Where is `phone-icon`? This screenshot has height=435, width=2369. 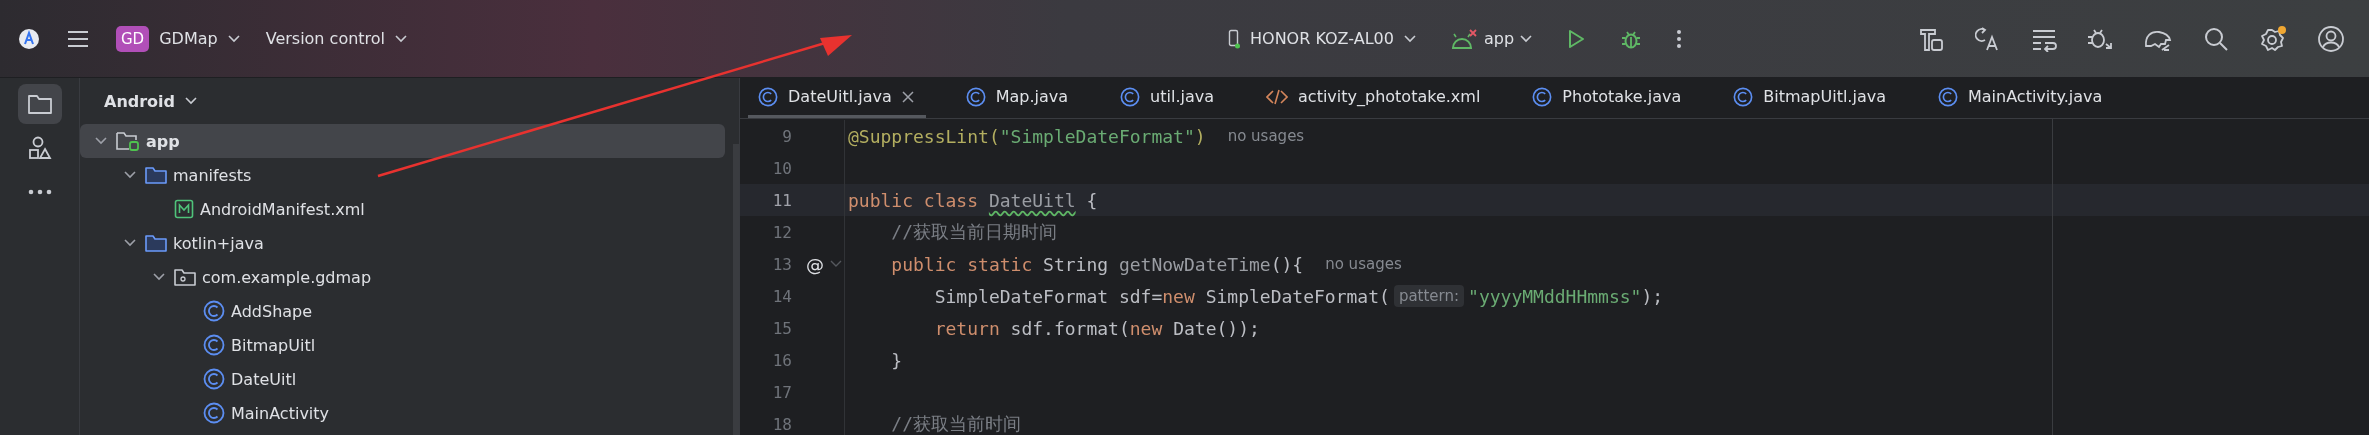
phone-icon is located at coordinates (1234, 38).